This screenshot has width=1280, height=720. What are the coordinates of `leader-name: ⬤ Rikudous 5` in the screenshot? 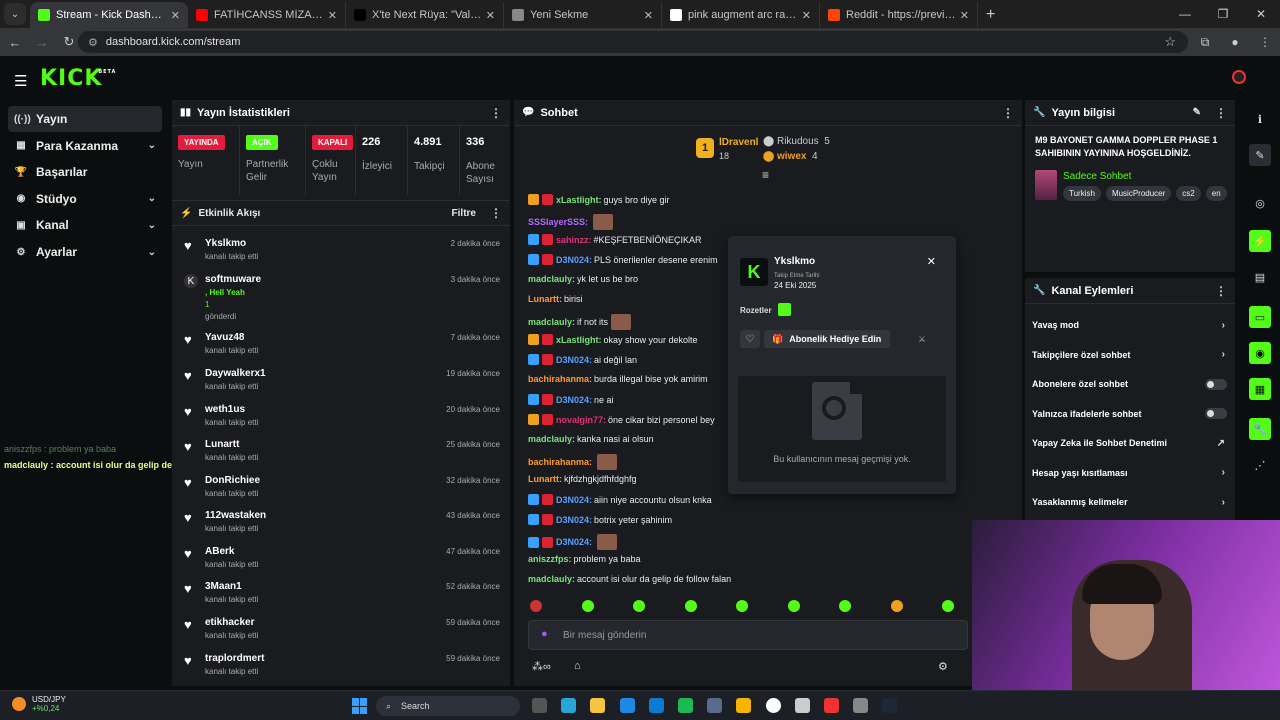 It's located at (796, 141).